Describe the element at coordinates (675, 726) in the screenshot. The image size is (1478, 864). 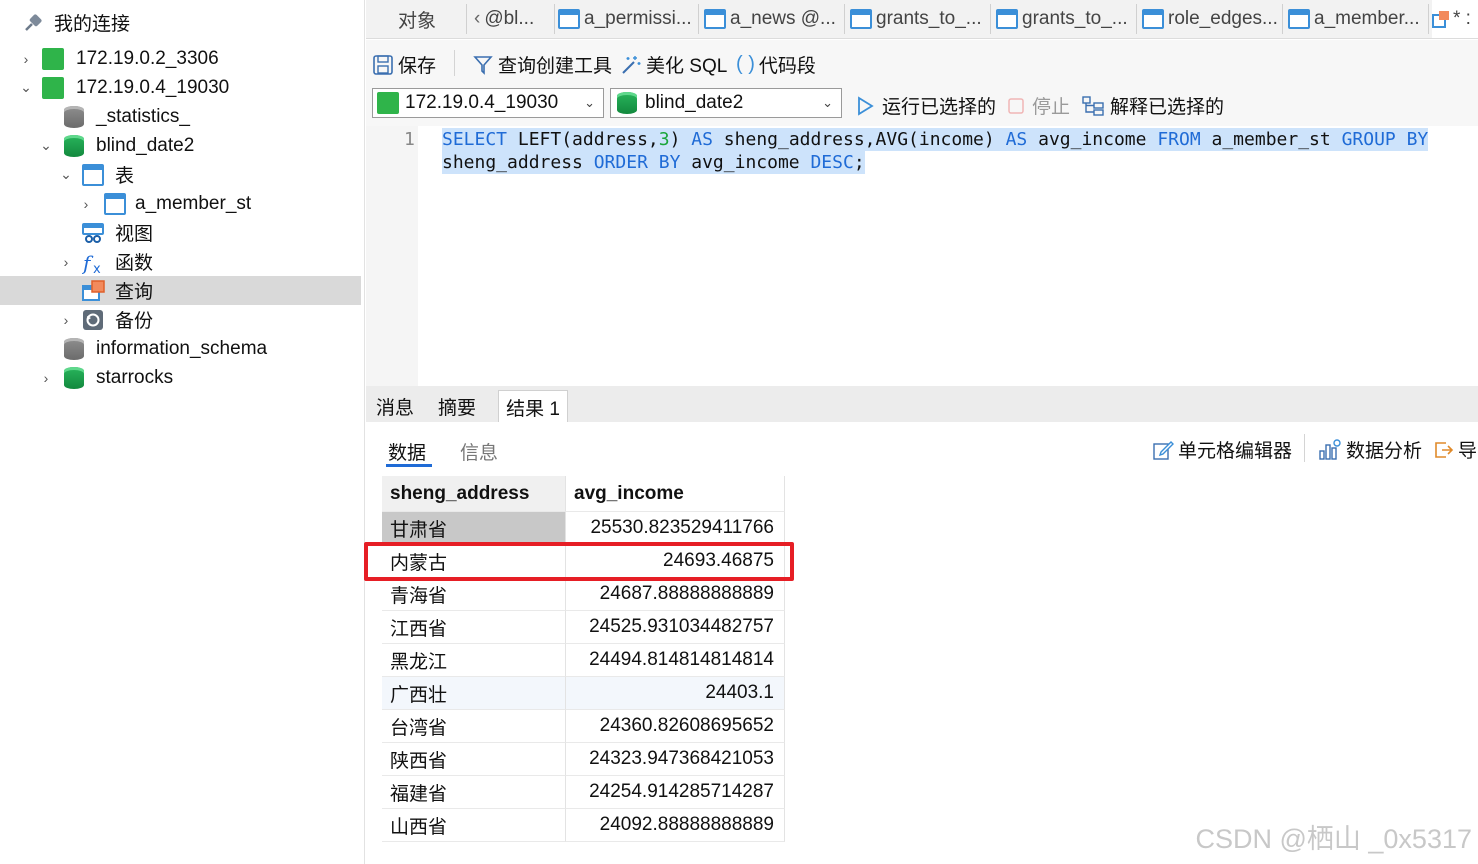
I see `table-cell-income: 24360.82608695652` at that location.